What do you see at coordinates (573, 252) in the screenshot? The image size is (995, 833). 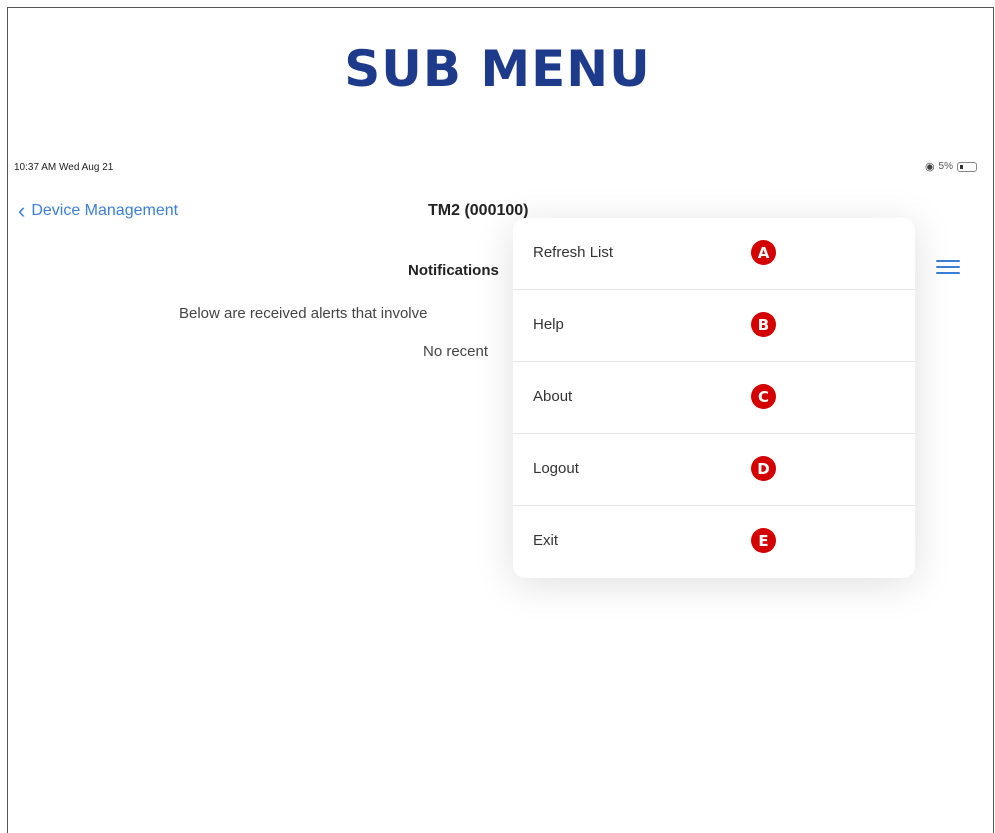 I see `menu-item-label: Refresh List` at bounding box center [573, 252].